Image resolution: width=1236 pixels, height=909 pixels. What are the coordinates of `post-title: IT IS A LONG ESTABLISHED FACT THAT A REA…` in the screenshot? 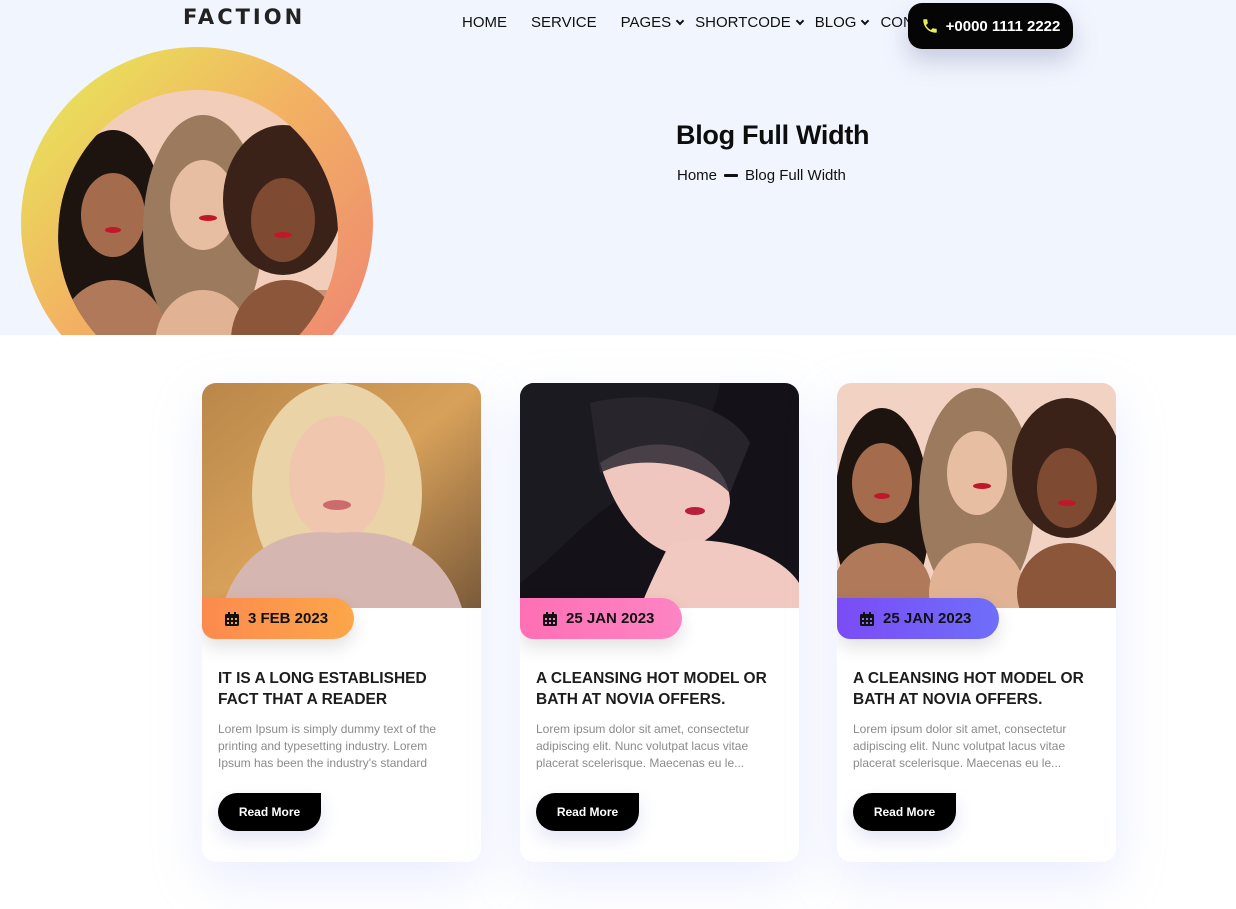 It's located at (343, 689).